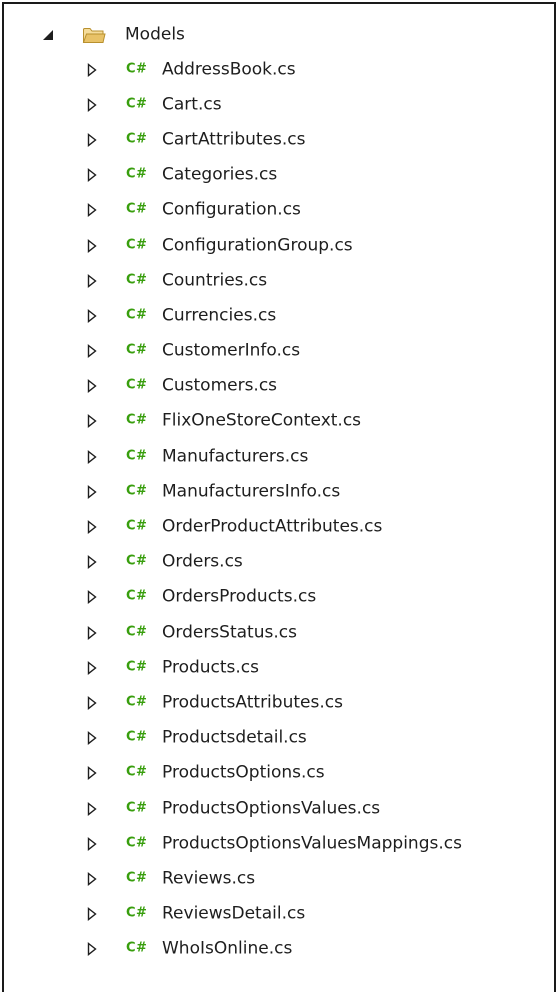 The image size is (559, 992). Describe the element at coordinates (271, 808) in the screenshot. I see `file-label: ProductsOptionsValues.cs` at that location.